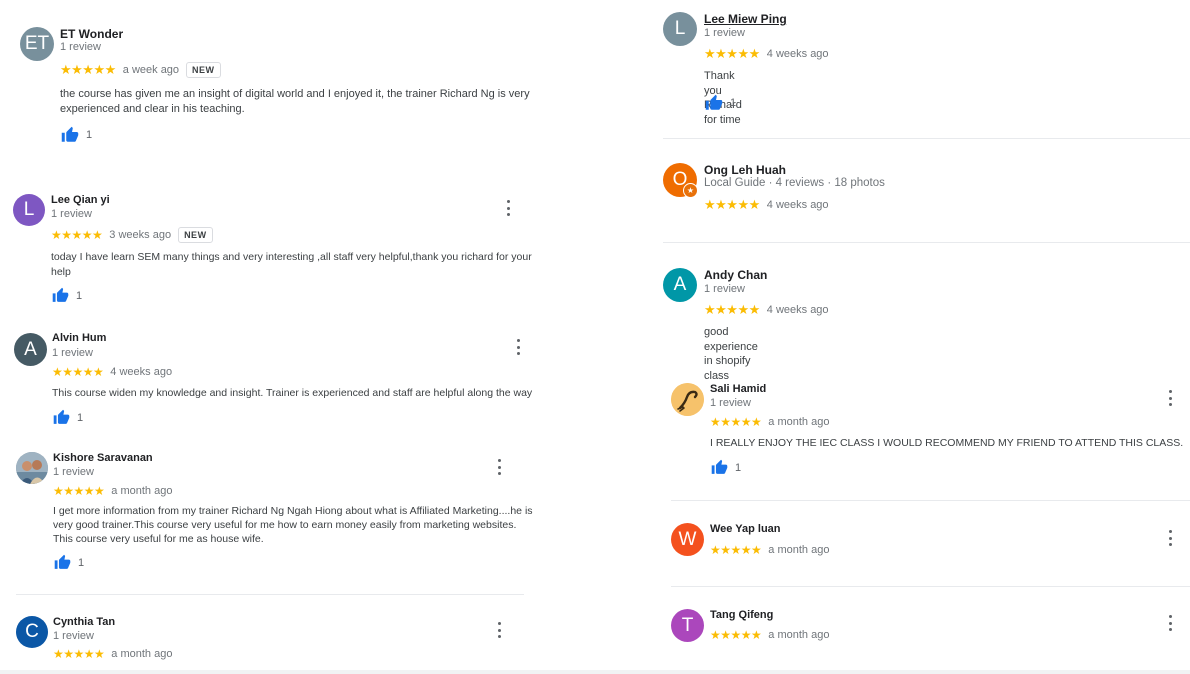 This screenshot has width=1190, height=674. What do you see at coordinates (745, 170) in the screenshot?
I see `reviewer-name: Ong Leh Huah` at bounding box center [745, 170].